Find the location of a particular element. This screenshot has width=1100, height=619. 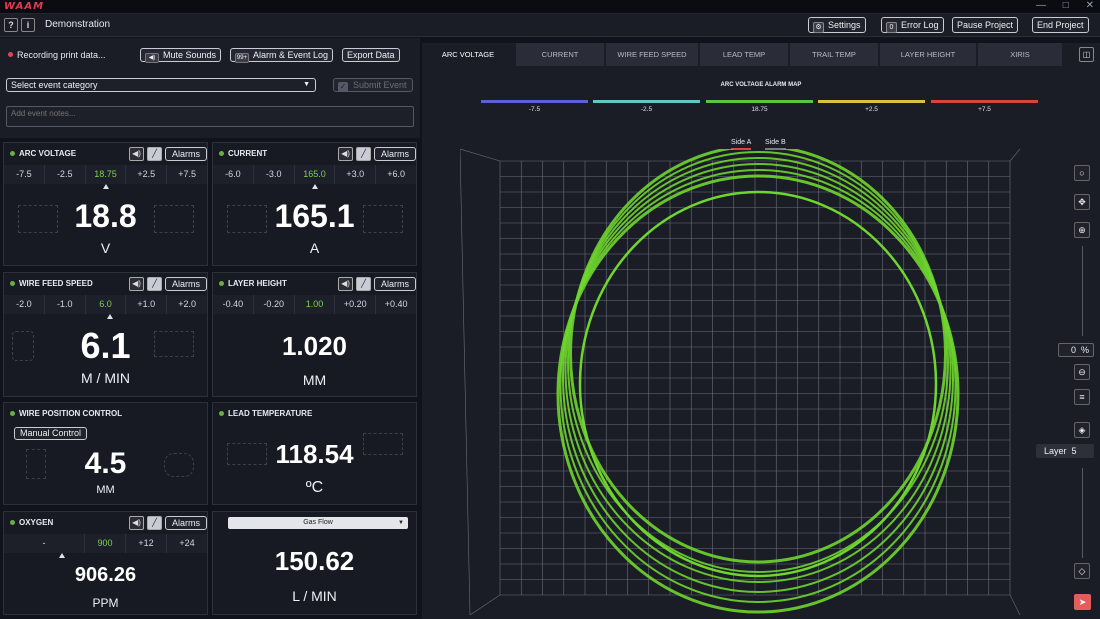

panel-header: LAYER HEIGHT ◀) ╱ Alarms is located at coordinates (315, 283).